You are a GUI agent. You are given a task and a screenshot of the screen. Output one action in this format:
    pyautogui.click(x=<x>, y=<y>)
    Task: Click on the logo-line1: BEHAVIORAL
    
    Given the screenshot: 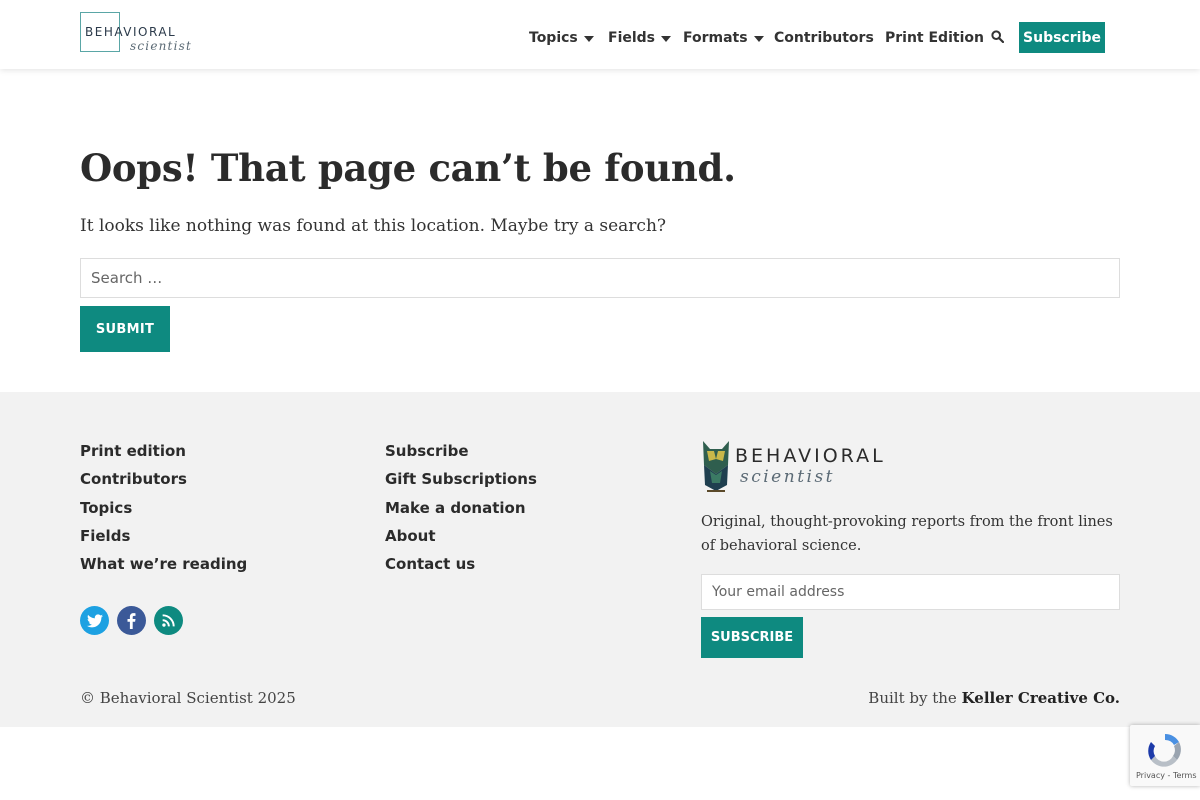 What is the action you would take?
    pyautogui.click(x=131, y=32)
    